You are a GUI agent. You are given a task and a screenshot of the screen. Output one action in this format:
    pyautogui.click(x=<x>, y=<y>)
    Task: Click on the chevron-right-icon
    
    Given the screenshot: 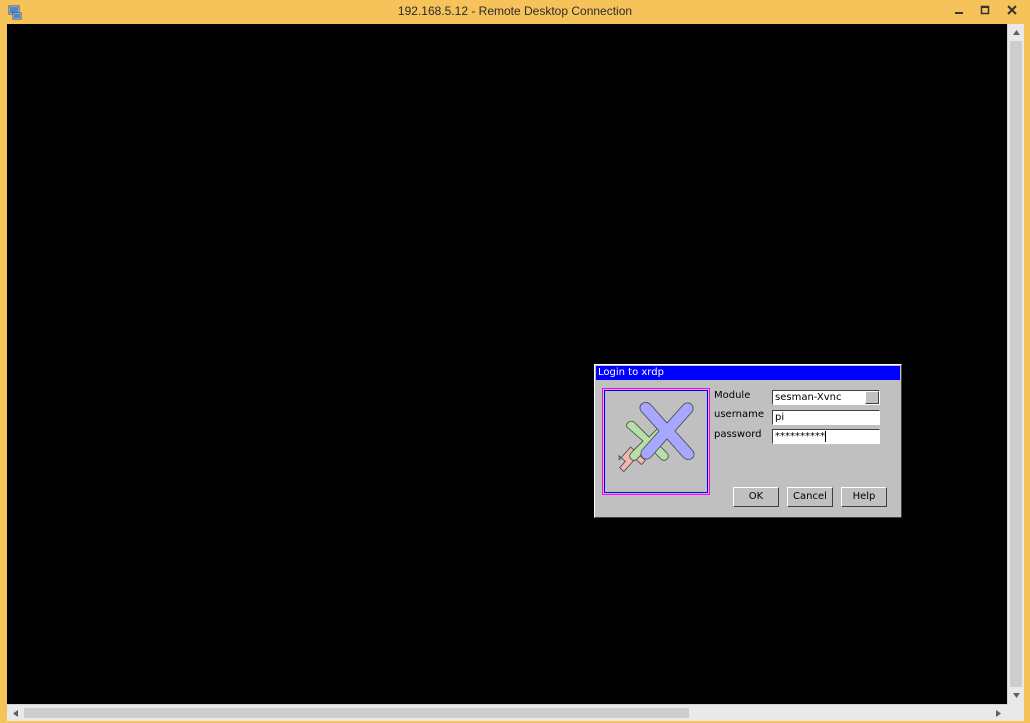 What is the action you would take?
    pyautogui.click(x=998, y=713)
    